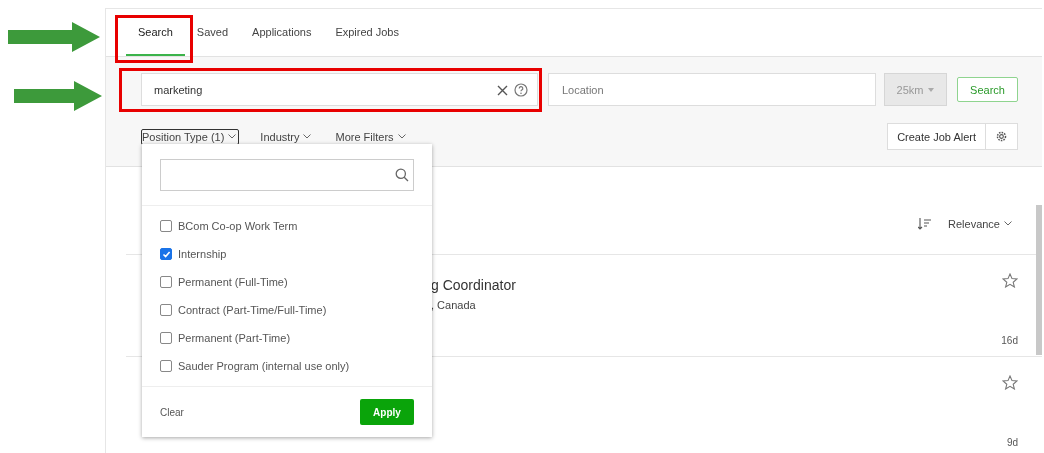 Image resolution: width=1044 pixels, height=453 pixels. What do you see at coordinates (502, 90) in the screenshot?
I see `clear-icon` at bounding box center [502, 90].